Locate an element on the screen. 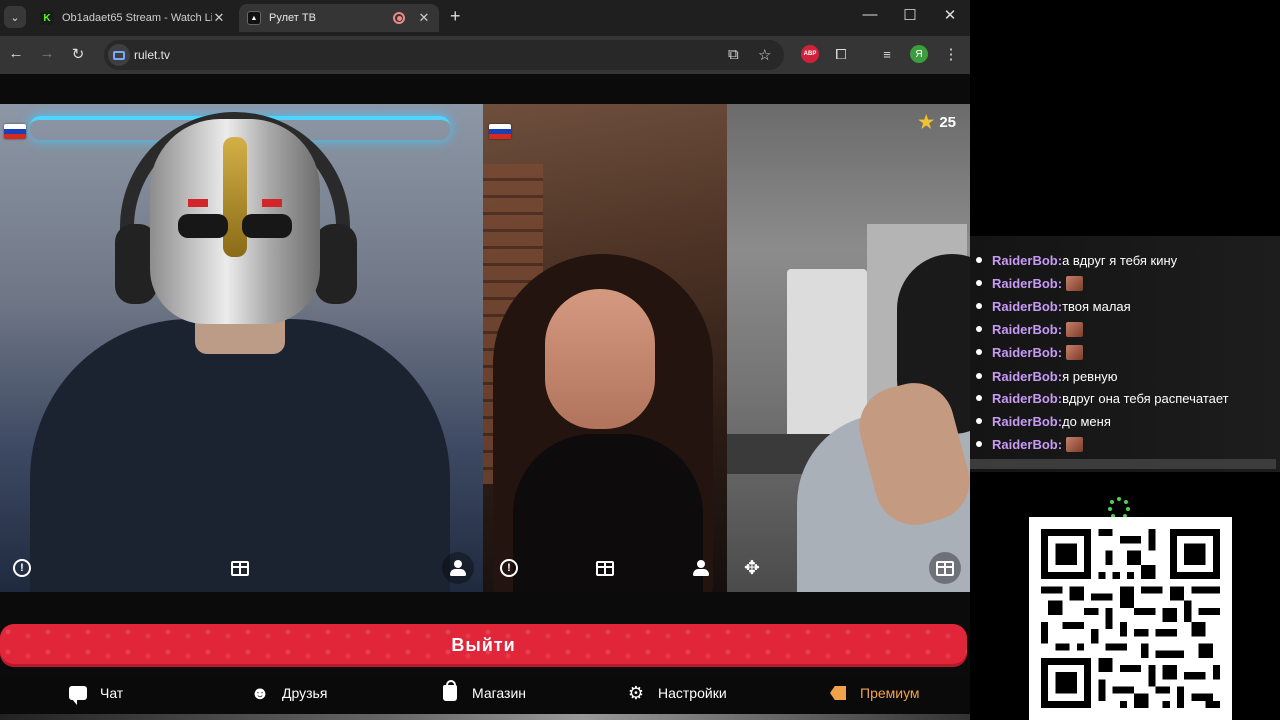 The width and height of the screenshot is (1280, 720). nav-premium: Премиум is located at coordinates (874, 693).